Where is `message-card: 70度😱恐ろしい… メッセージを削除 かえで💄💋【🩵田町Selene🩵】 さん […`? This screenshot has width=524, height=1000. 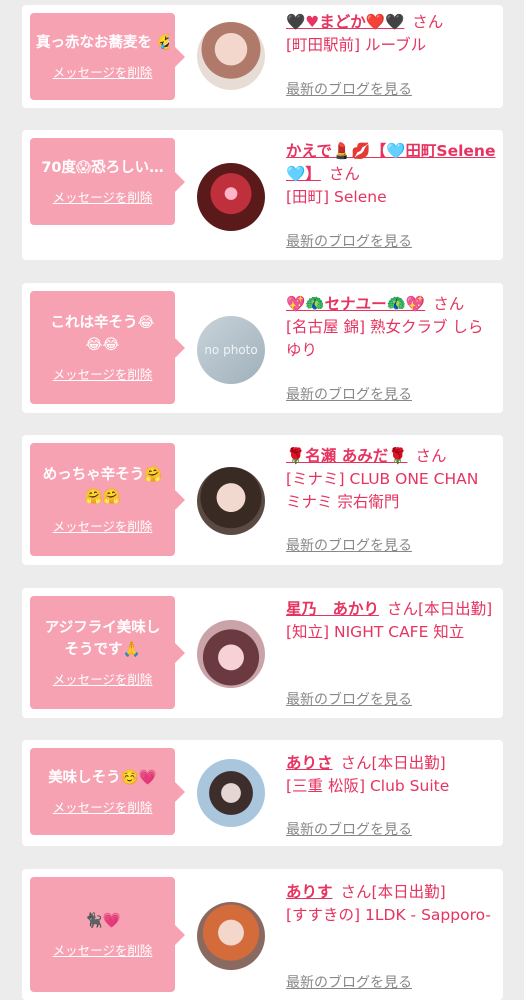
message-card: 70度😱恐ろしい… メッセージを削除 かえで💄💋【🩵田町Selene🩵】 さん [… is located at coordinates (262, 195).